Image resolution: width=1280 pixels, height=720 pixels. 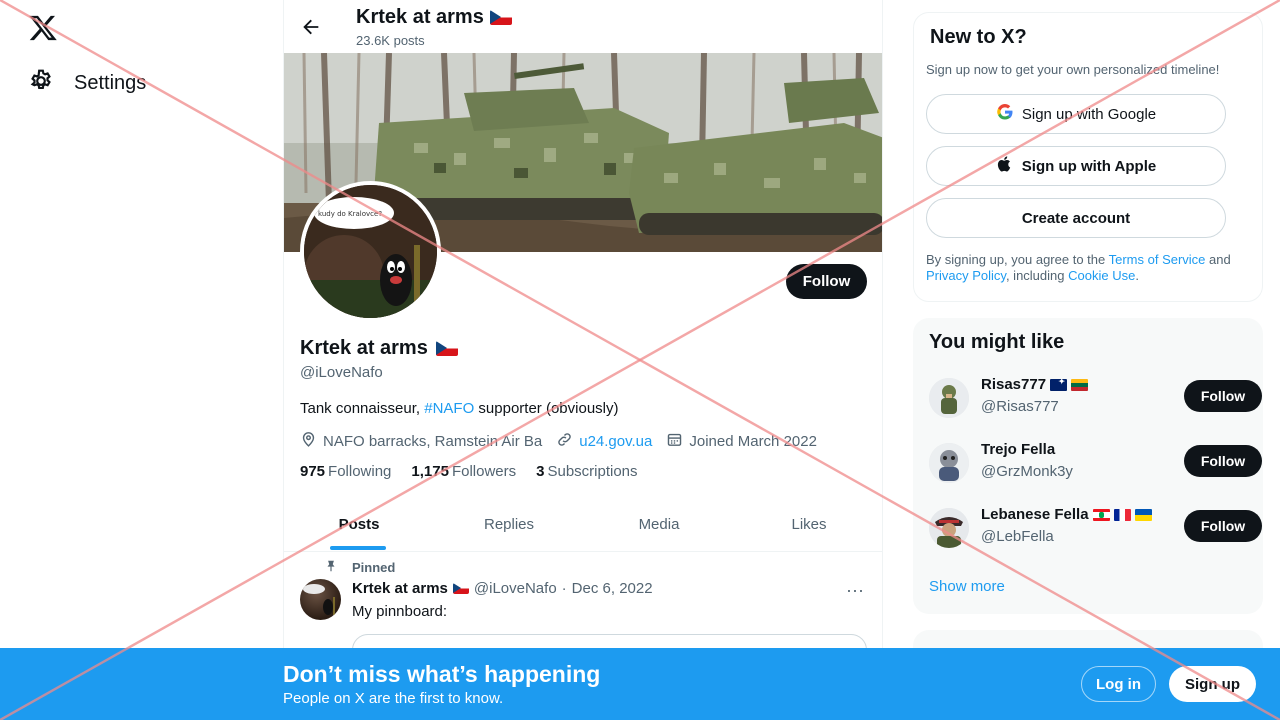 I want to click on joined-item: Joined March 2022, so click(x=741, y=441).